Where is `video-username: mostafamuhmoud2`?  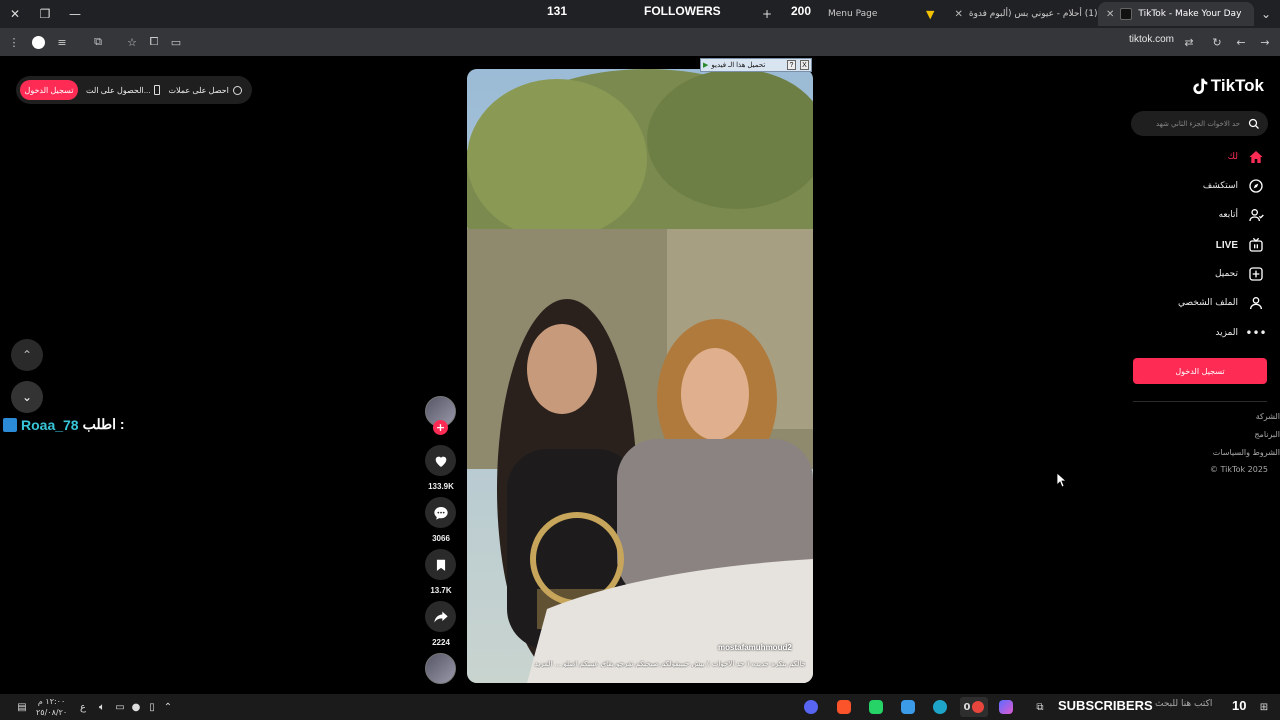 video-username: mostafamuhmoud2 is located at coordinates (755, 647).